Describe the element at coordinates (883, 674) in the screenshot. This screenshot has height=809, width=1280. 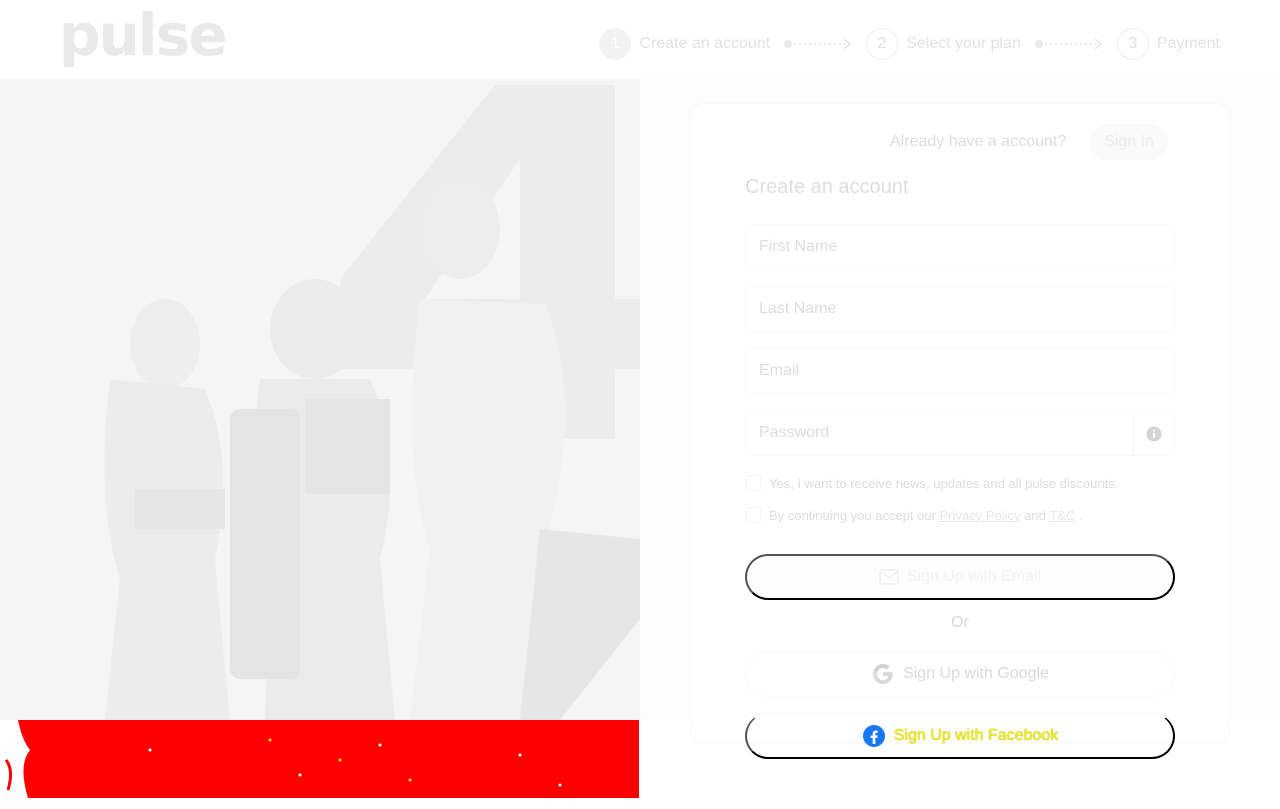
I see `google-icon` at that location.